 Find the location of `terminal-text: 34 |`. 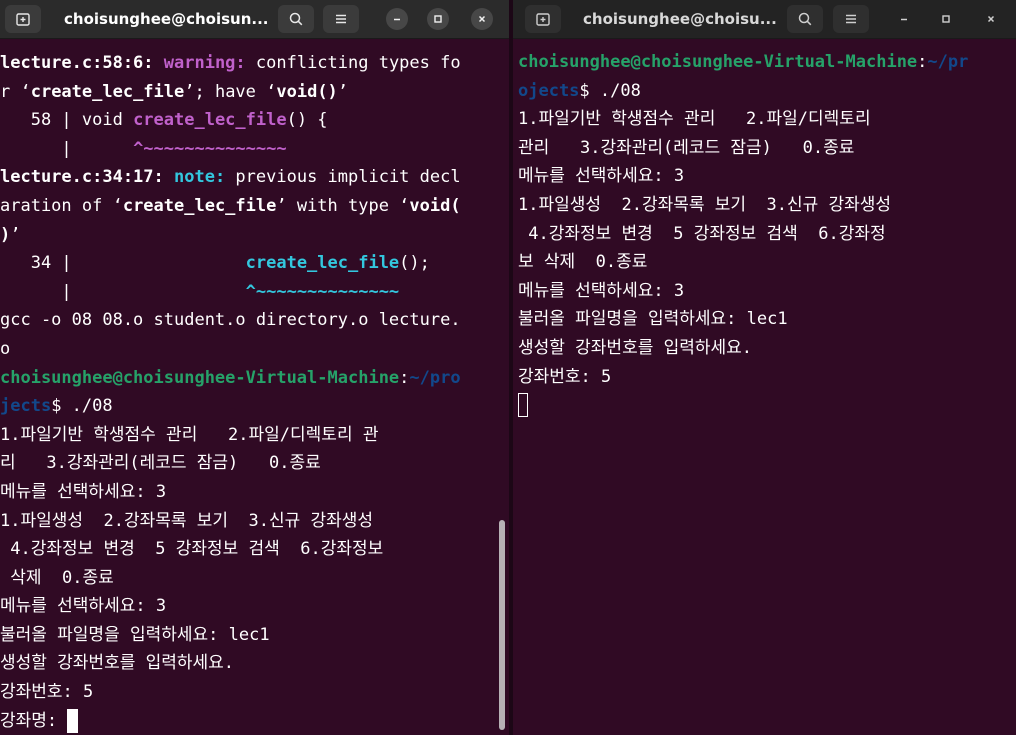

terminal-text: 34 | is located at coordinates (123, 263).